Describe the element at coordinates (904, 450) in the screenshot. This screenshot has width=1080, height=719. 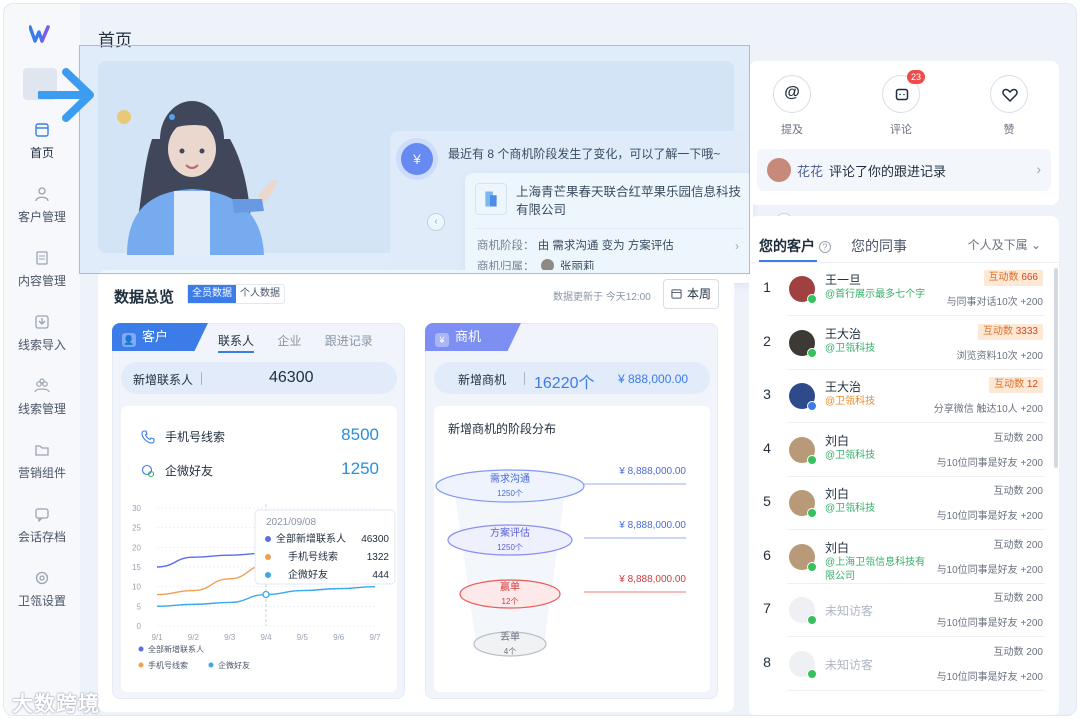
I see `customer-row: 4 刘白 @卫瓴科技 互动数 200 与10位同事是好友 +200` at that location.